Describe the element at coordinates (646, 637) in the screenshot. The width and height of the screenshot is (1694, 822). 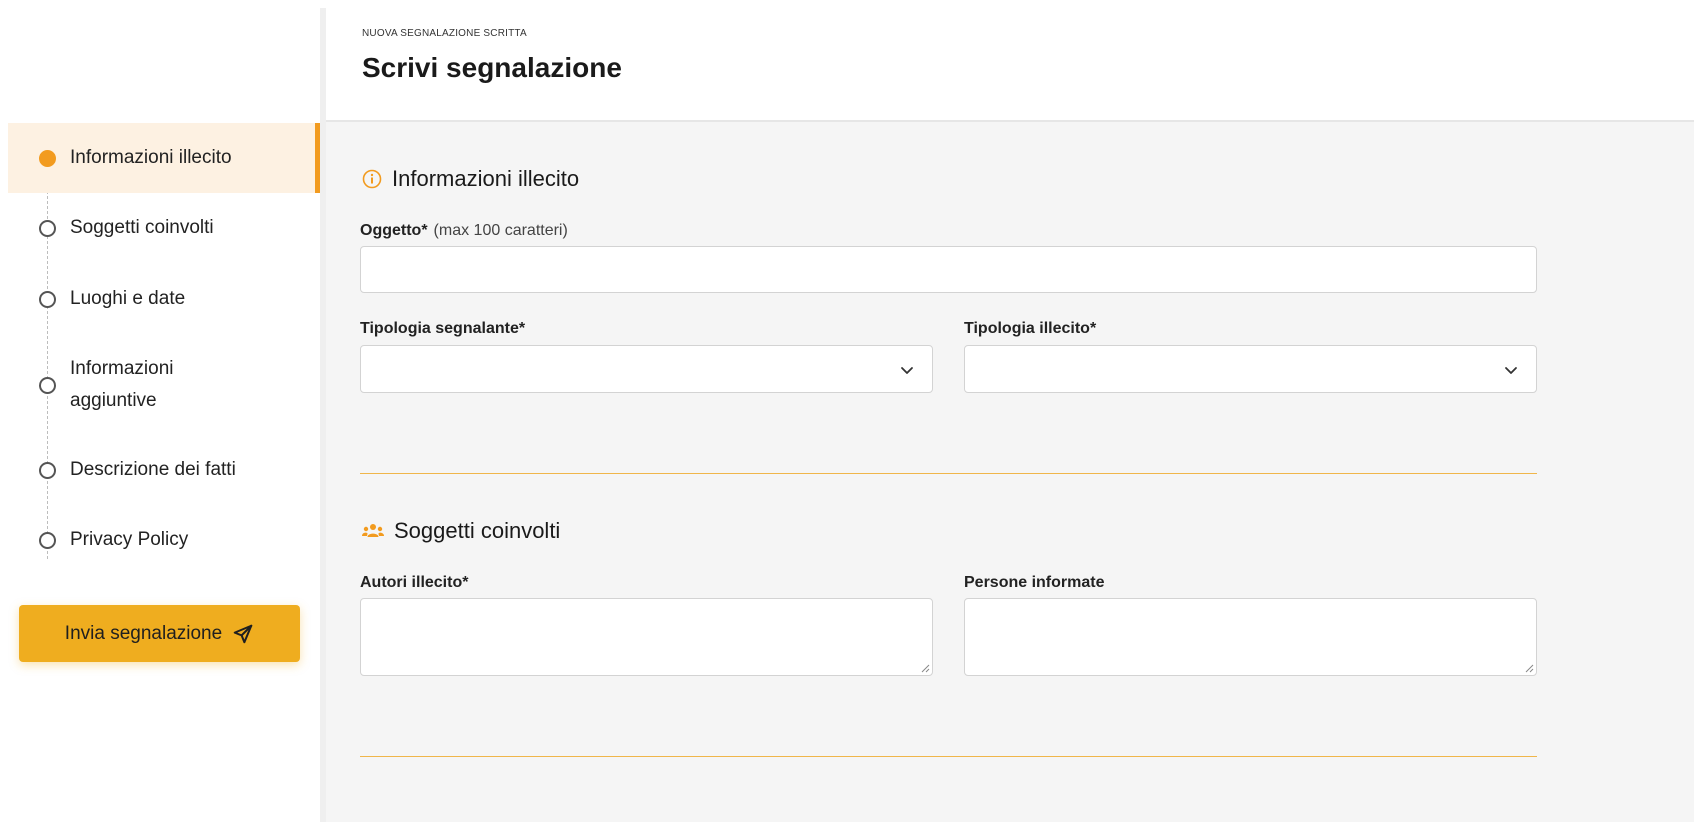
I see `autori-illecito-textarea` at that location.